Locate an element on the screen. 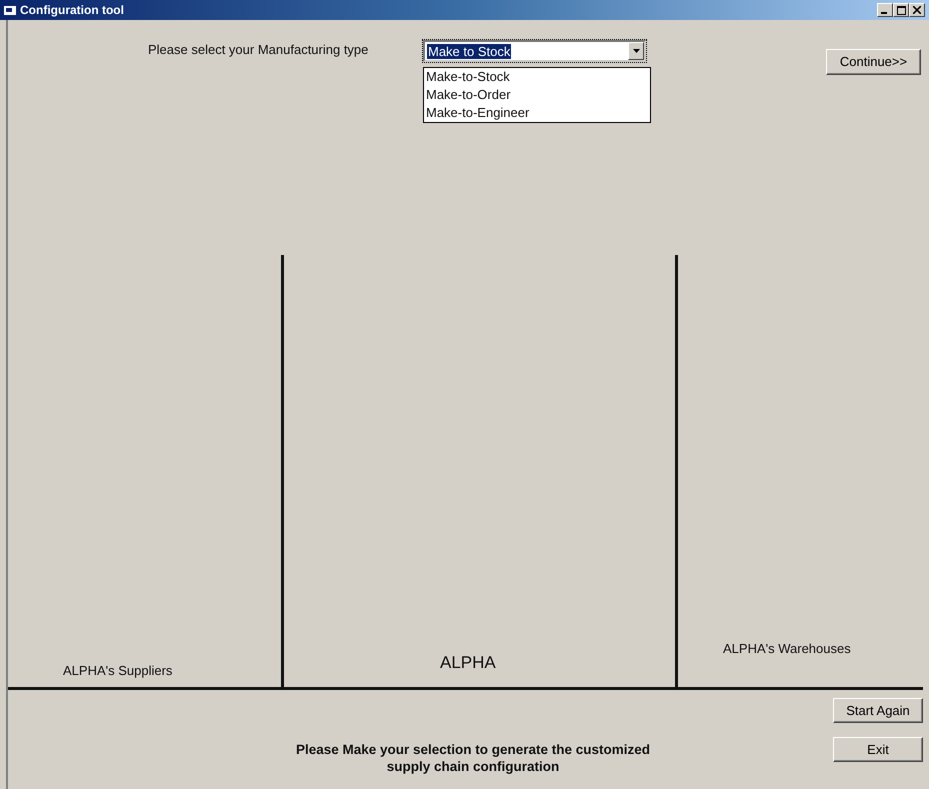 The height and width of the screenshot is (789, 929). dropdown-arrow-button is located at coordinates (636, 51).